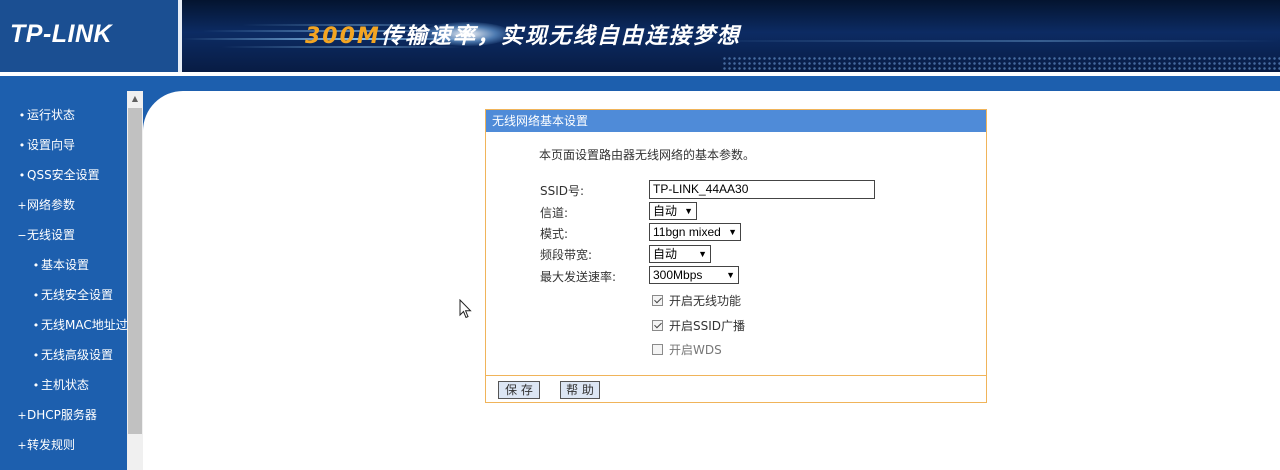 This screenshot has height=470, width=1280. I want to click on mouse-cursor-icon, so click(465, 309).